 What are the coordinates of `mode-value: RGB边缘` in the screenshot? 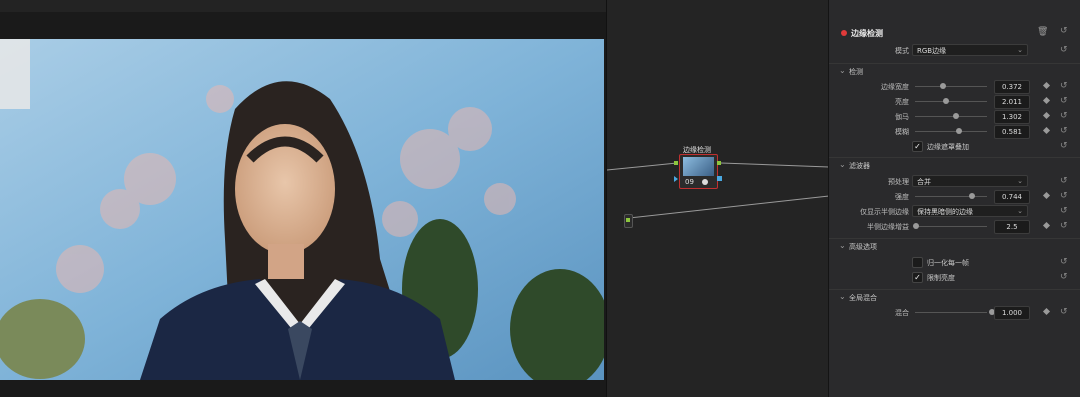 It's located at (932, 51).